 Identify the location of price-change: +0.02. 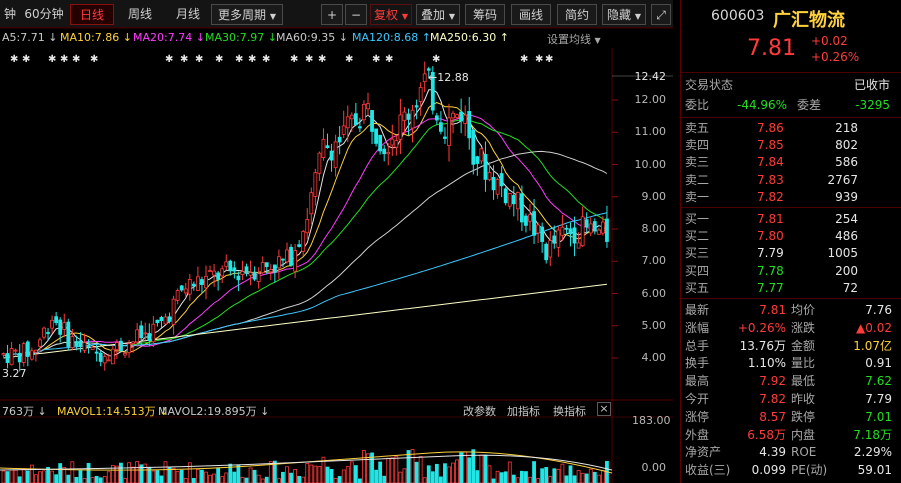
(829, 41).